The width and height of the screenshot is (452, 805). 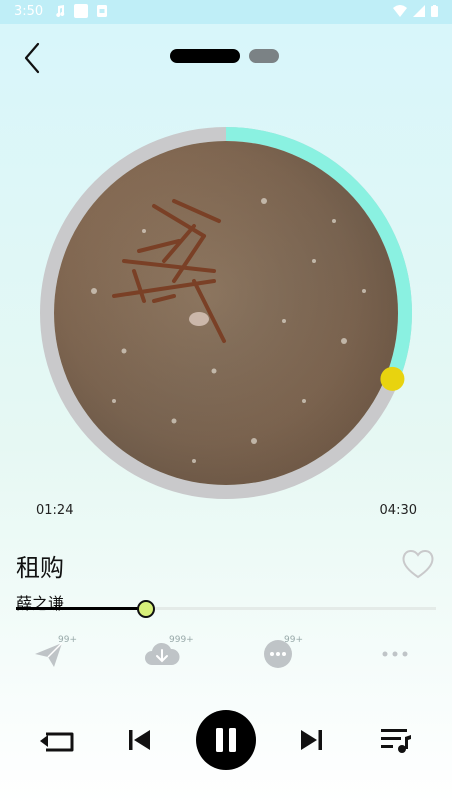 I want to click on next-button, so click(x=312, y=740).